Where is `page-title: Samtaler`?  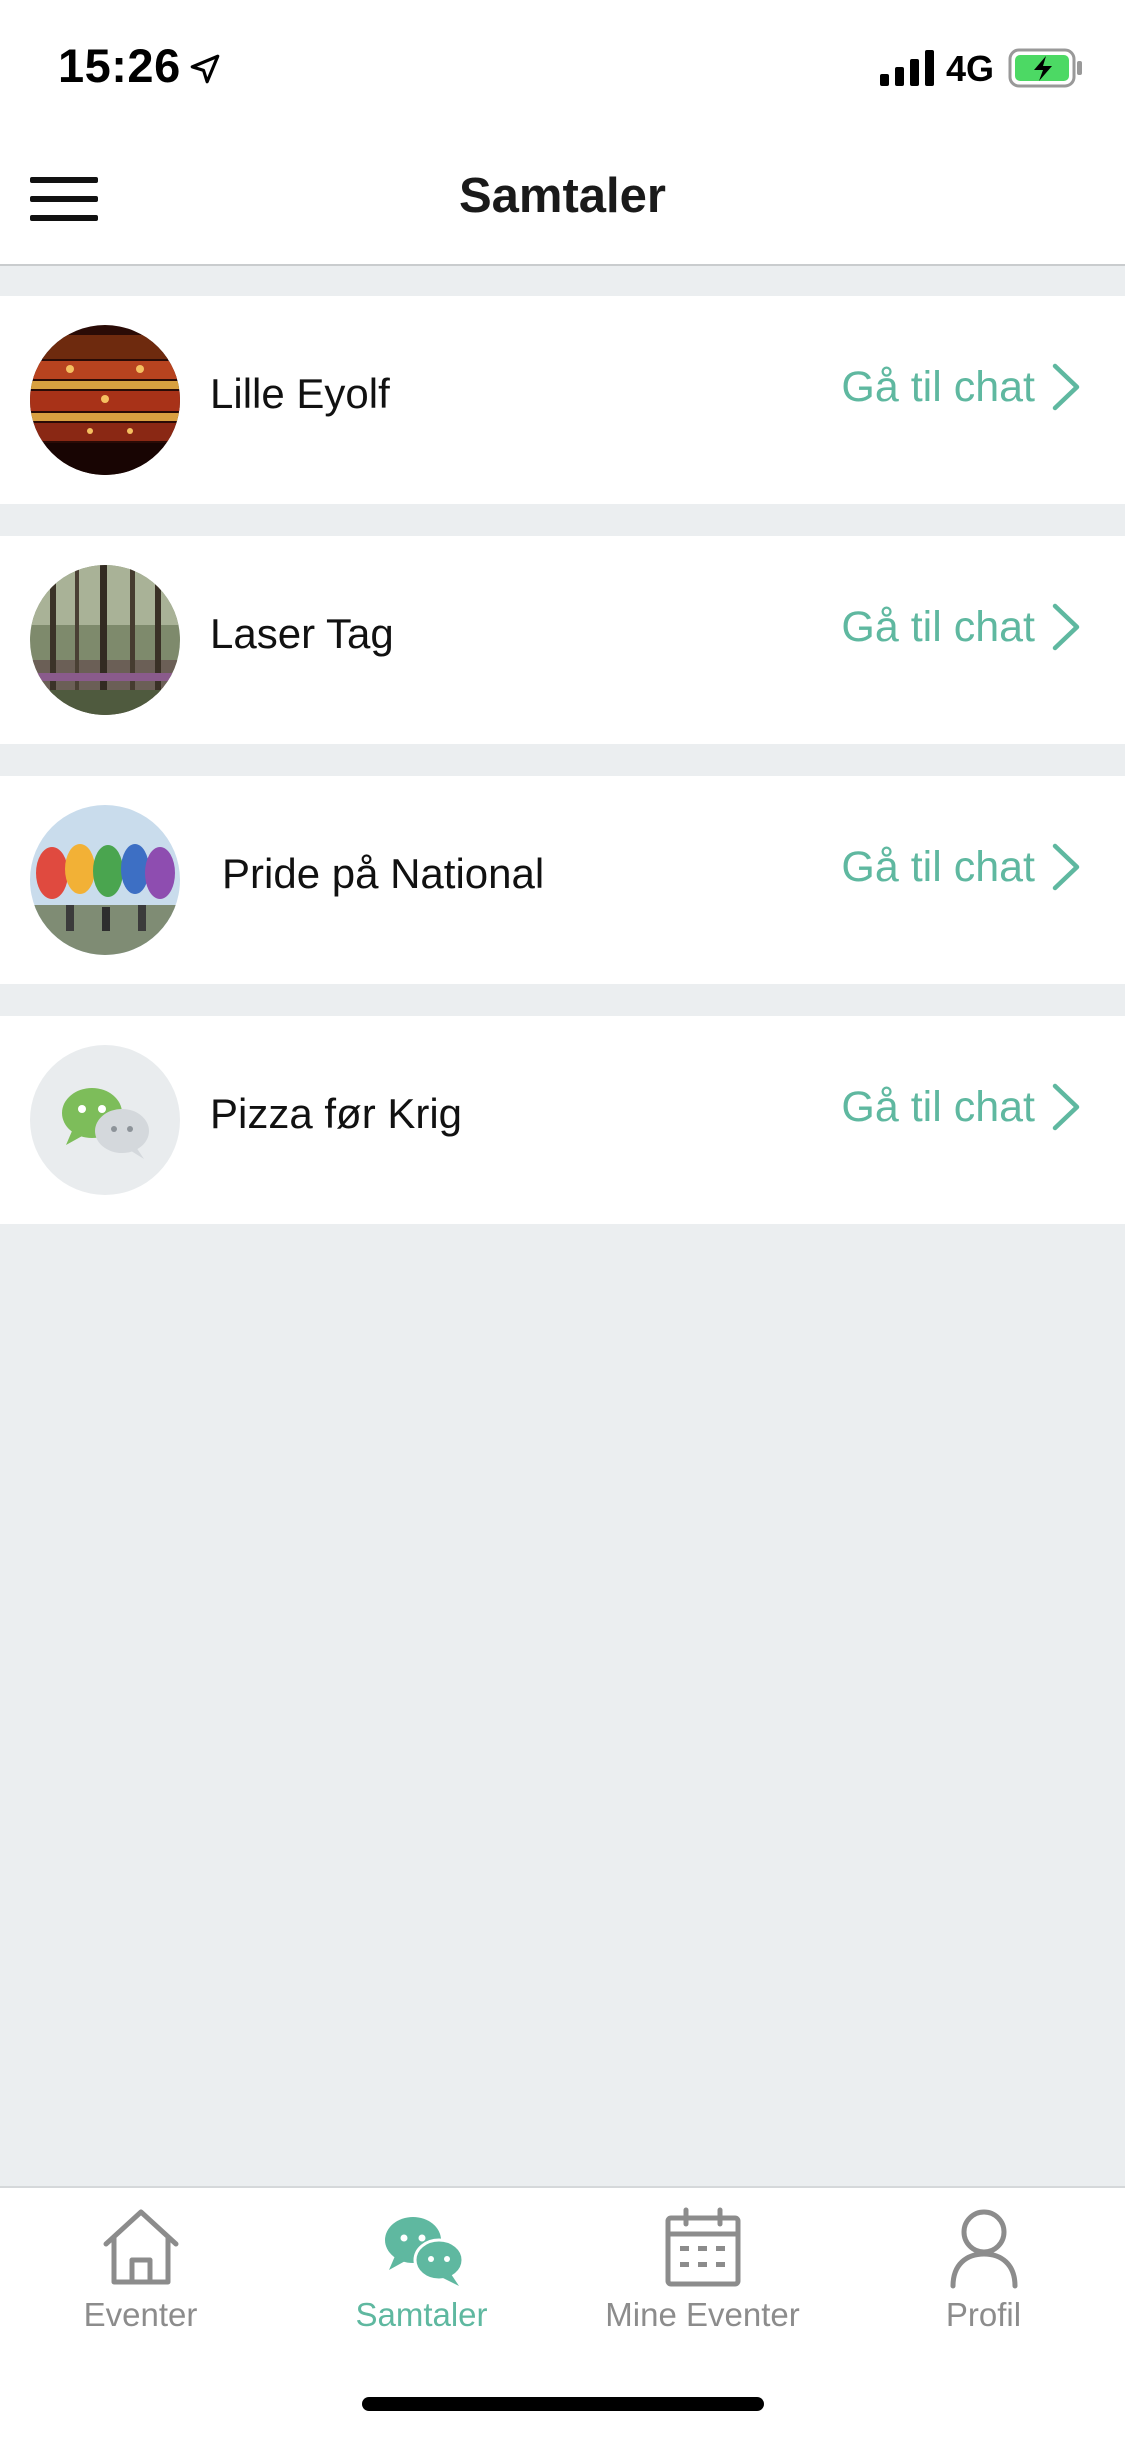
page-title: Samtaler is located at coordinates (562, 196).